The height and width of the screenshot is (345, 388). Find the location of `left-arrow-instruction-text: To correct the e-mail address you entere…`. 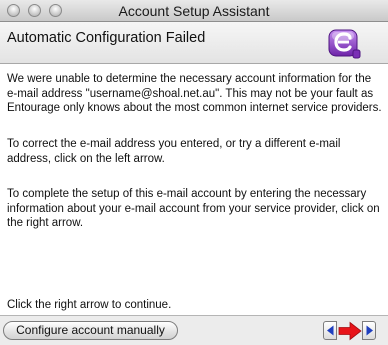

left-arrow-instruction-text: To correct the e-mail address you entere… is located at coordinates (174, 151).